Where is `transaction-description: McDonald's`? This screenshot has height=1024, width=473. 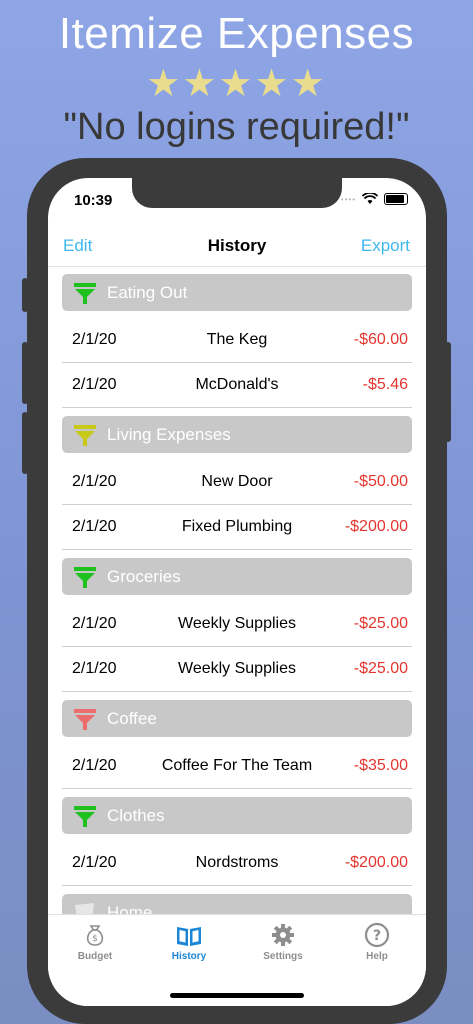
transaction-description: McDonald's is located at coordinates (237, 384).